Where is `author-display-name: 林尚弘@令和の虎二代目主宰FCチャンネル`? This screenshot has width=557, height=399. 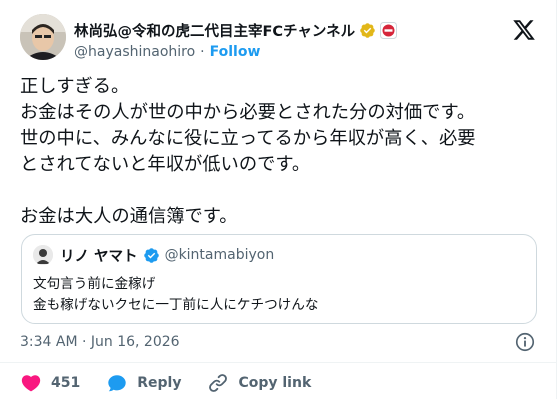 author-display-name: 林尚弘@令和の虎二代目主宰FCチャンネル is located at coordinates (214, 30).